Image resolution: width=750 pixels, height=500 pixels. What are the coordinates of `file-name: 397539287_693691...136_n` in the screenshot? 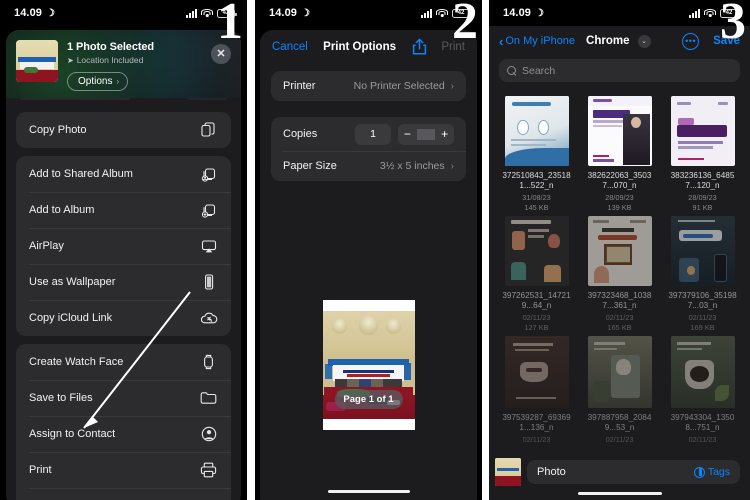 It's located at (536, 422).